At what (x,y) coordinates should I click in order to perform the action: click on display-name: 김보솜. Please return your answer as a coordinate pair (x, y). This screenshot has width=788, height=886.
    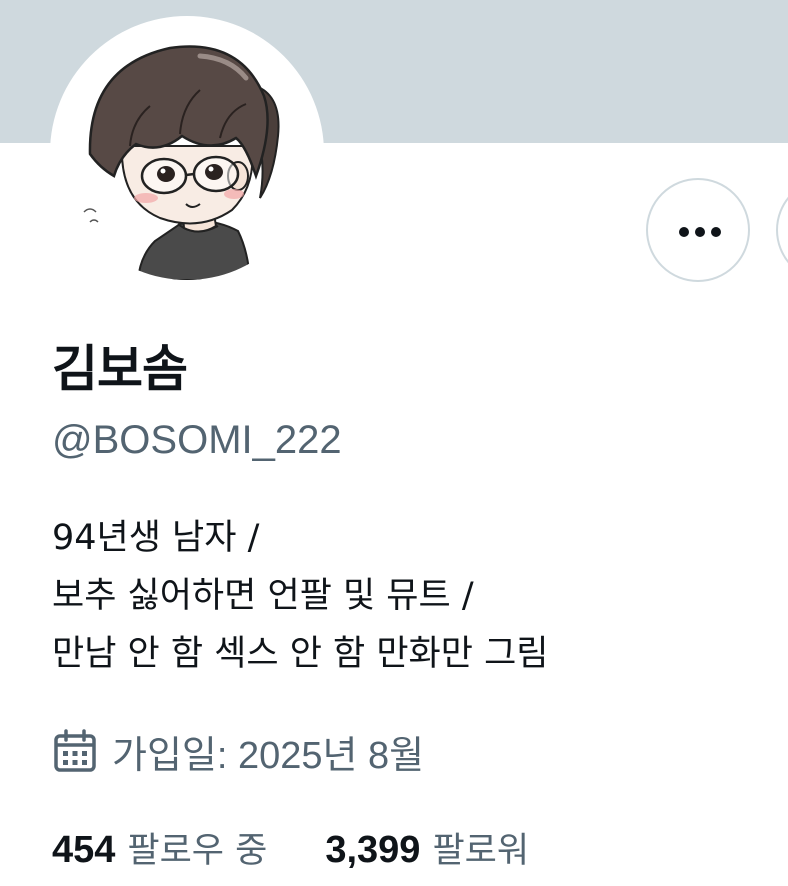
    Looking at the image, I should click on (120, 369).